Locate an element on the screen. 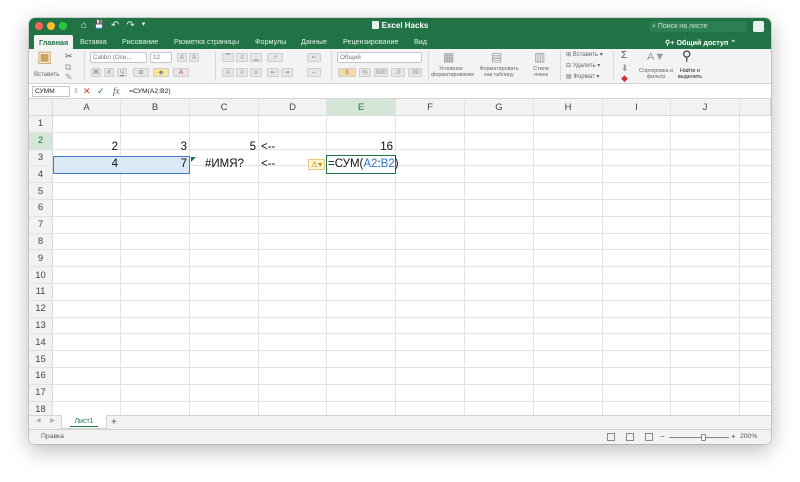 The image size is (800, 482). row-header-17: 17 is located at coordinates (41, 393).